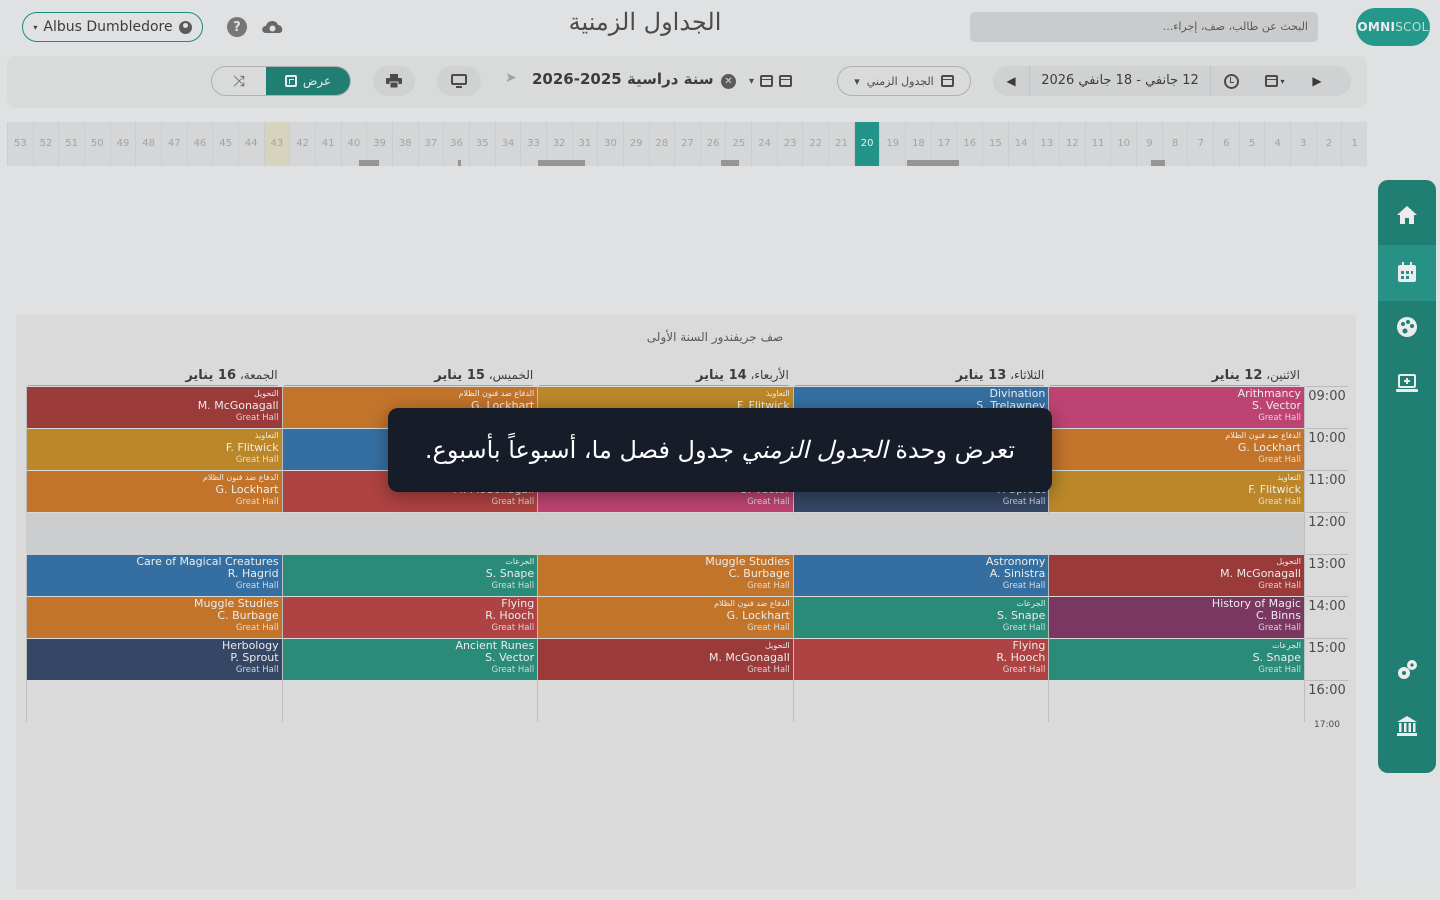  I want to click on shuffle-button: ⤨, so click(239, 81).